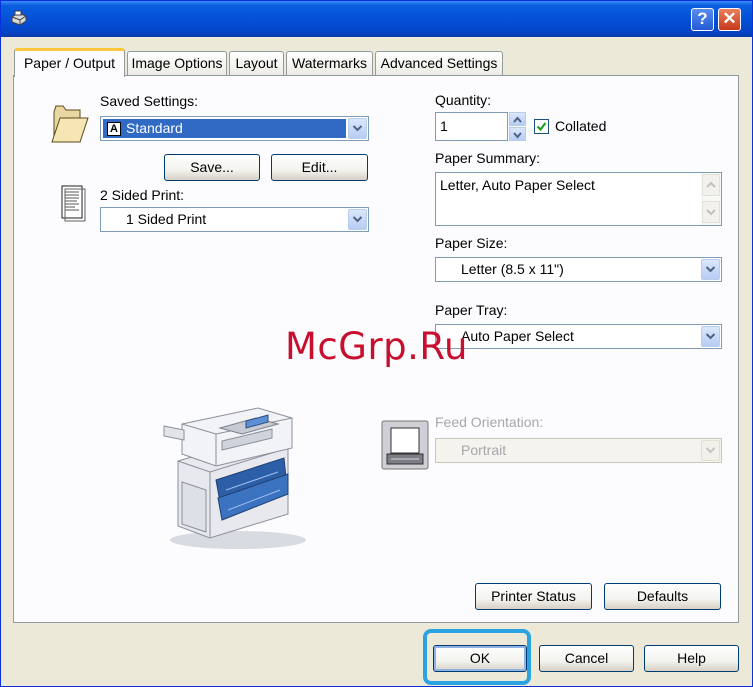  Describe the element at coordinates (154, 128) in the screenshot. I see `saved-settings-value: Standard` at that location.